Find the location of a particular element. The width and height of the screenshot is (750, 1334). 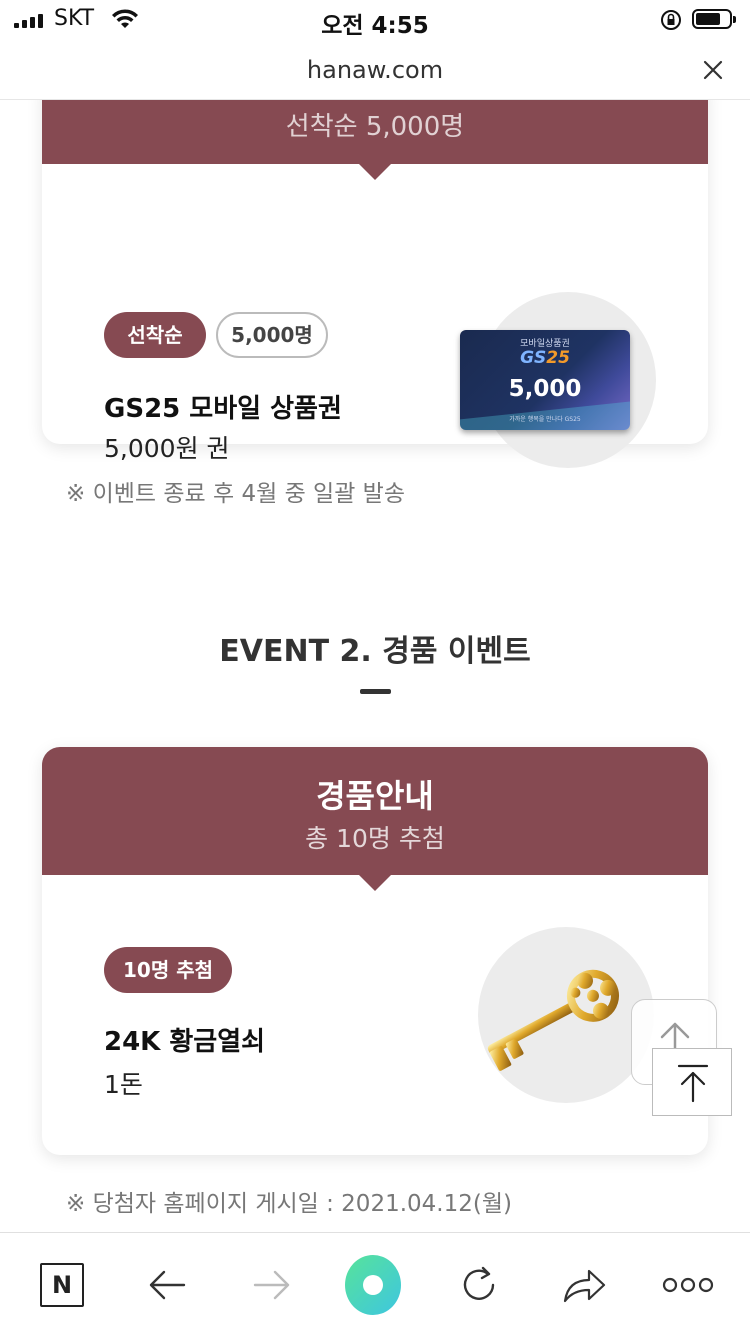

event2-title: EVENT 2. 경품 이벤트 is located at coordinates (375, 651).